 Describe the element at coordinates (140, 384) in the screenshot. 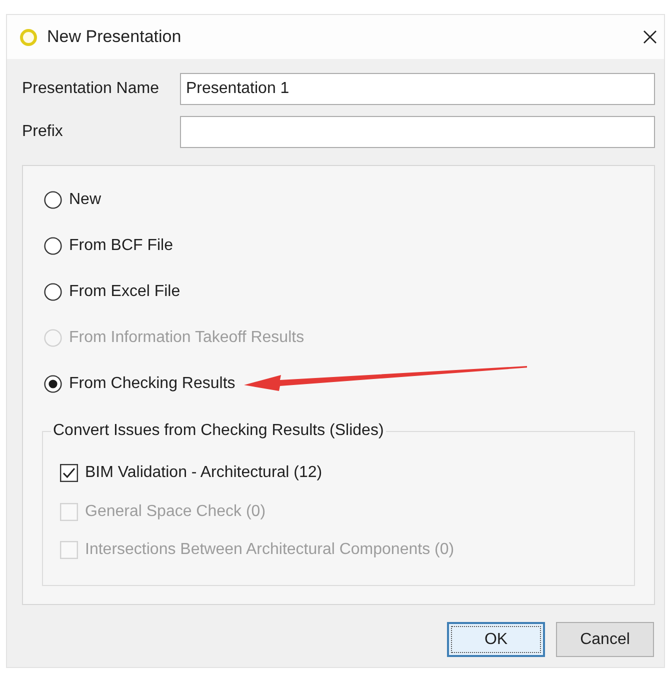

I see `radio-option: From Checking Results` at that location.